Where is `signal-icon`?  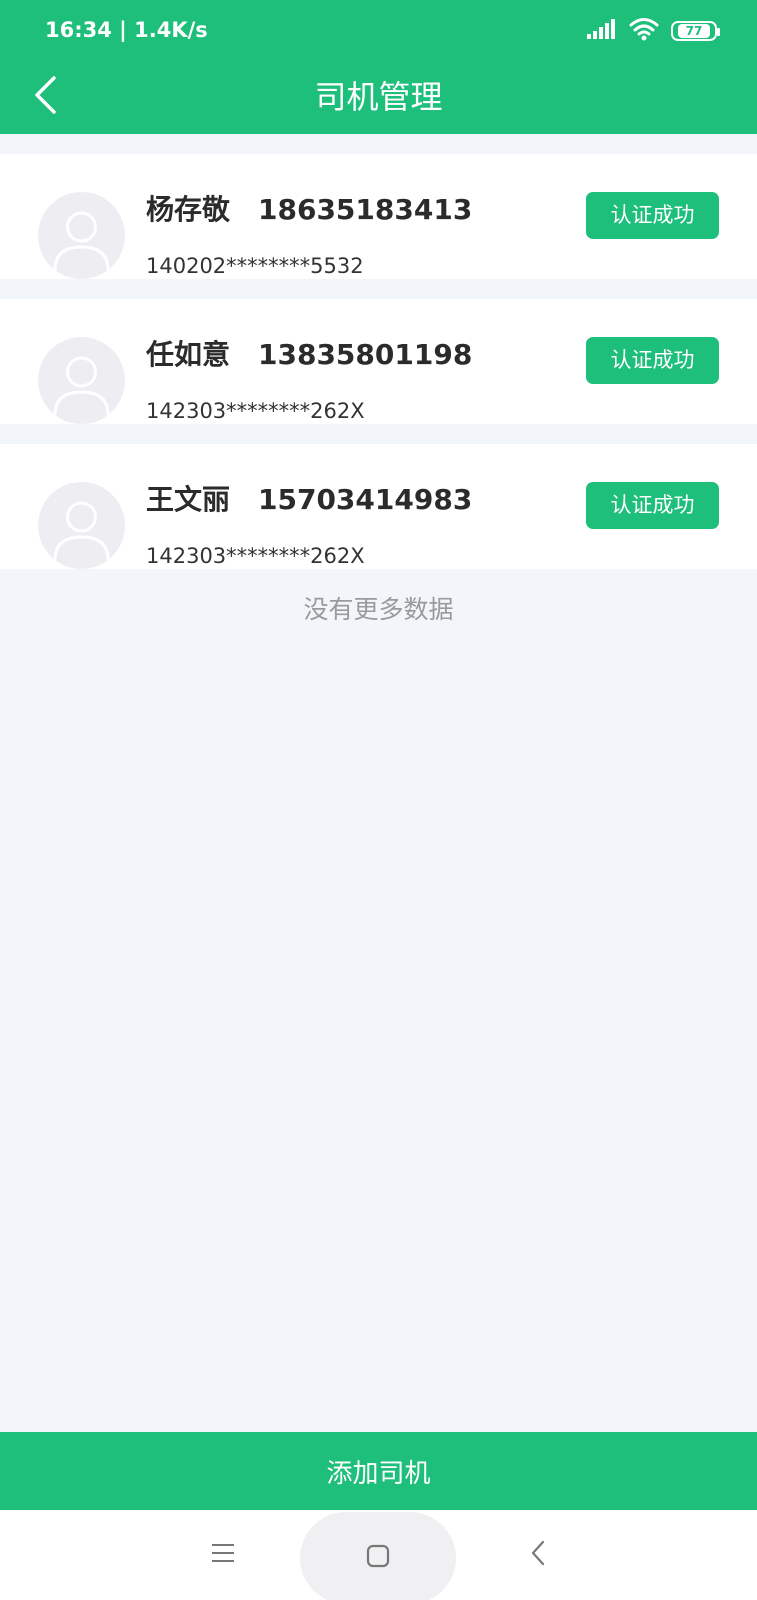 signal-icon is located at coordinates (602, 31).